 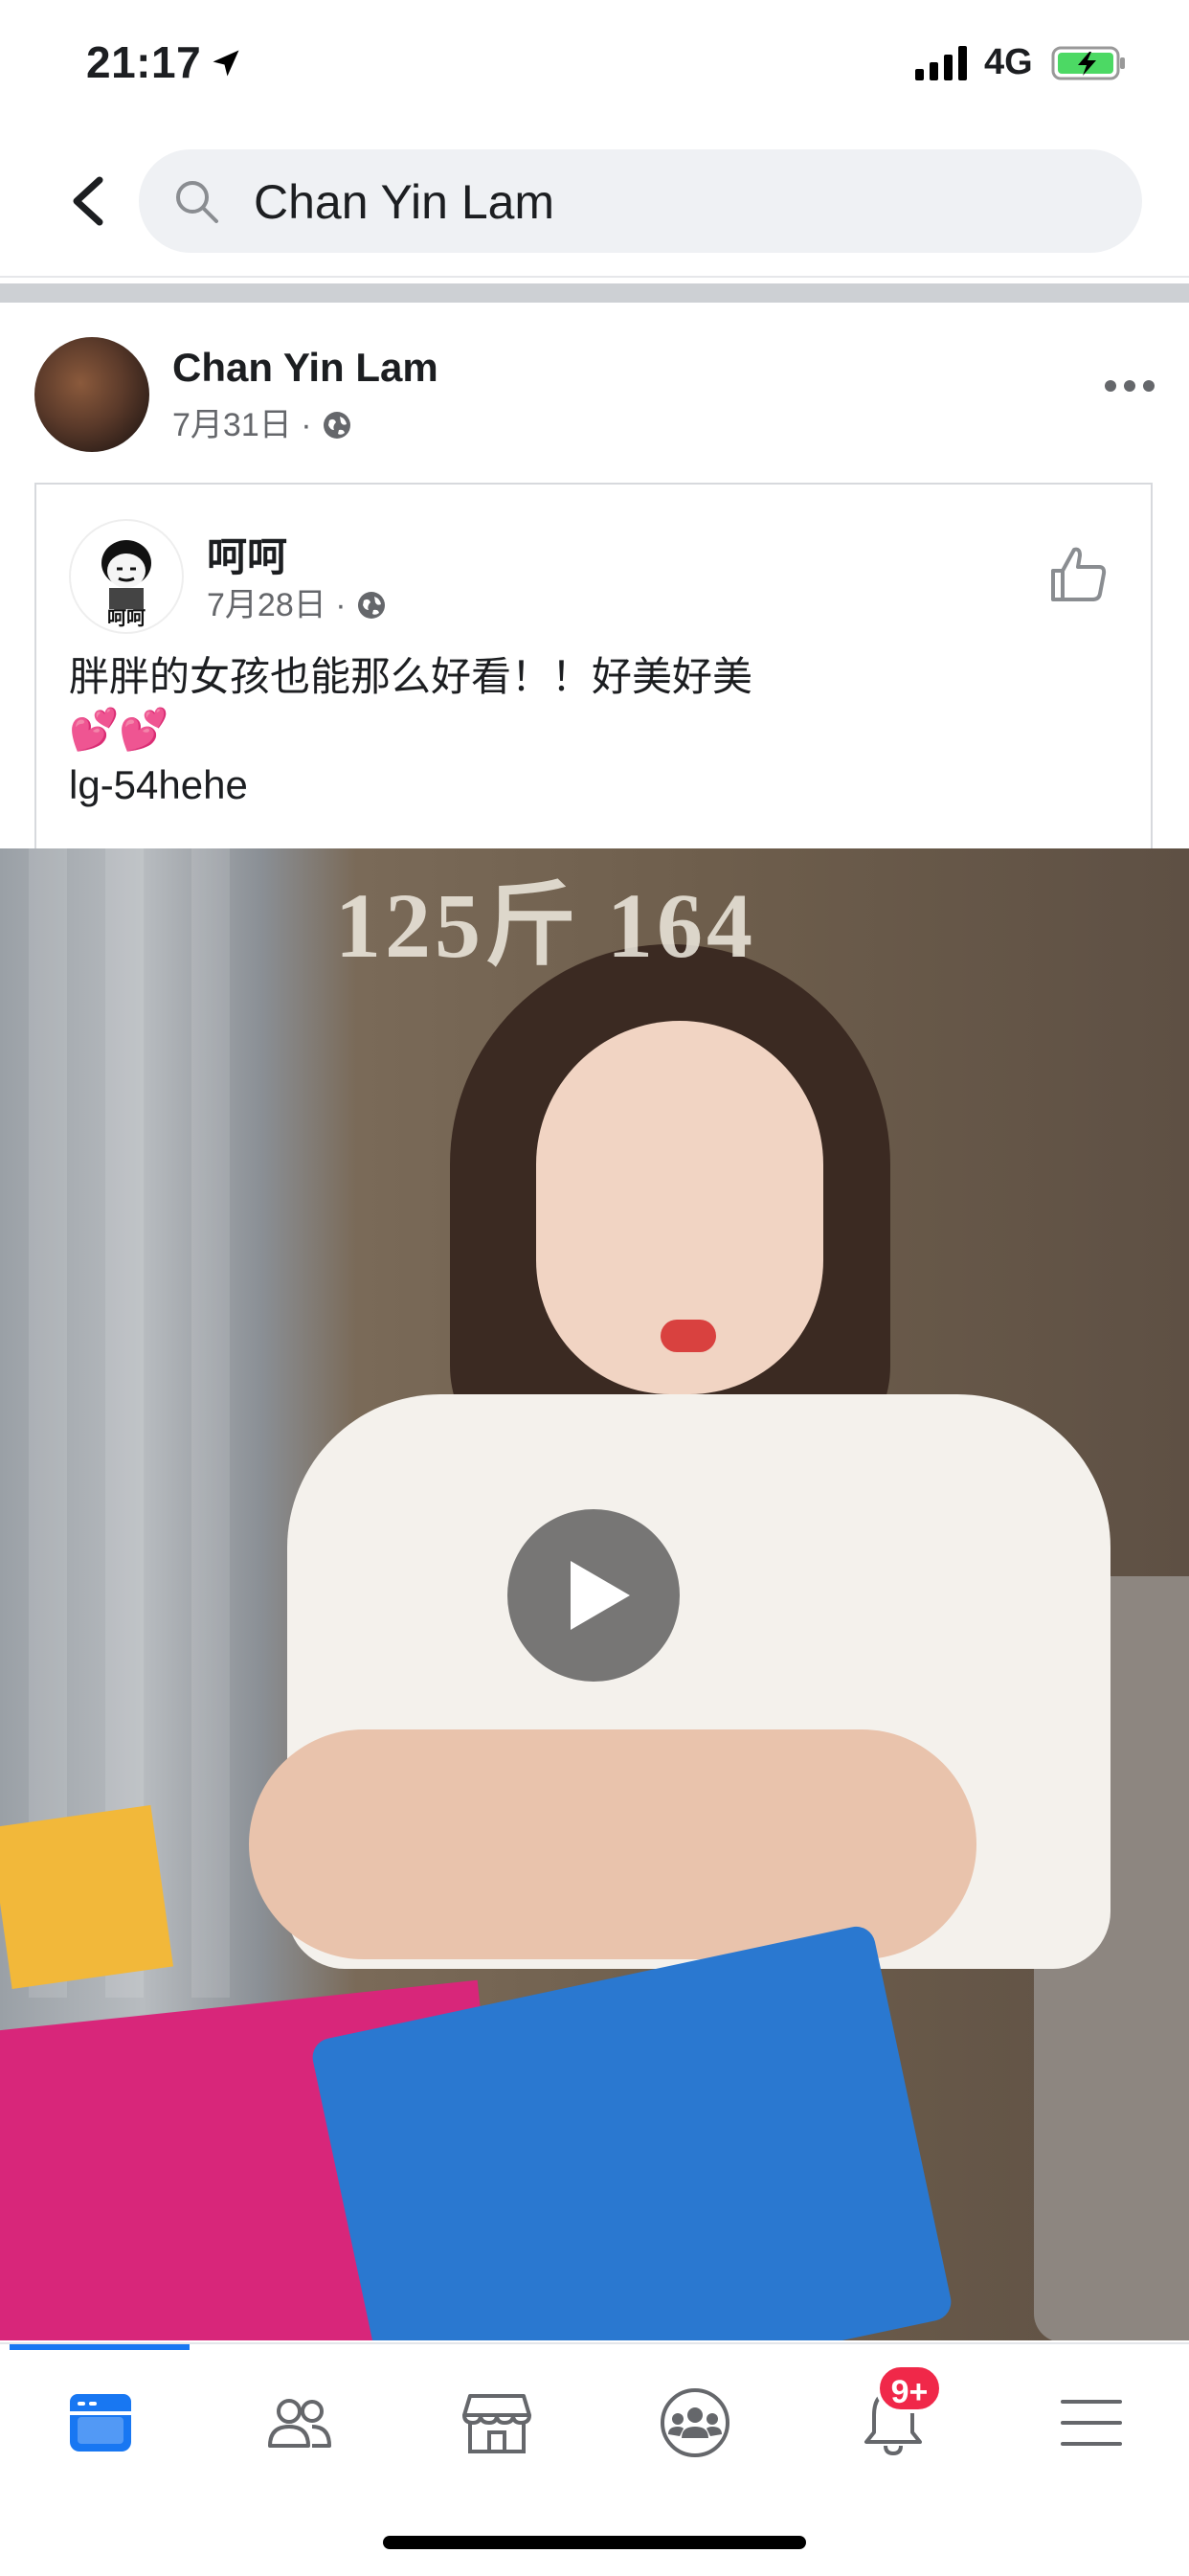 What do you see at coordinates (1008, 62) in the screenshot?
I see `network-type: 4G` at bounding box center [1008, 62].